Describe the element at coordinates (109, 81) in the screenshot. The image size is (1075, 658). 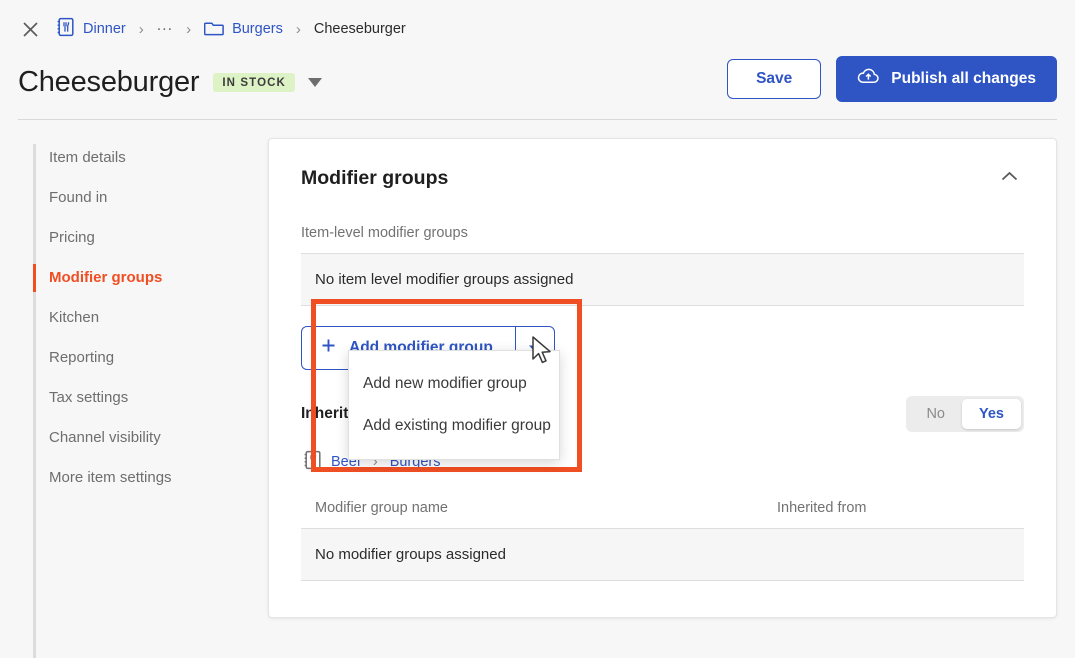
I see `page-title: Cheeseburger` at that location.